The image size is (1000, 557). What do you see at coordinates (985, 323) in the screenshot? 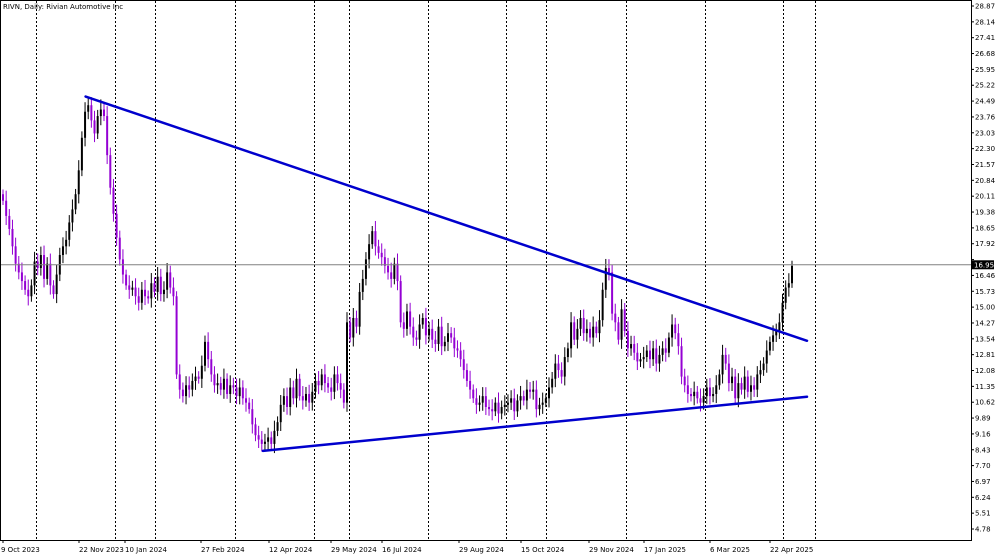
I see `price-tick-label: 14.27` at bounding box center [985, 323].